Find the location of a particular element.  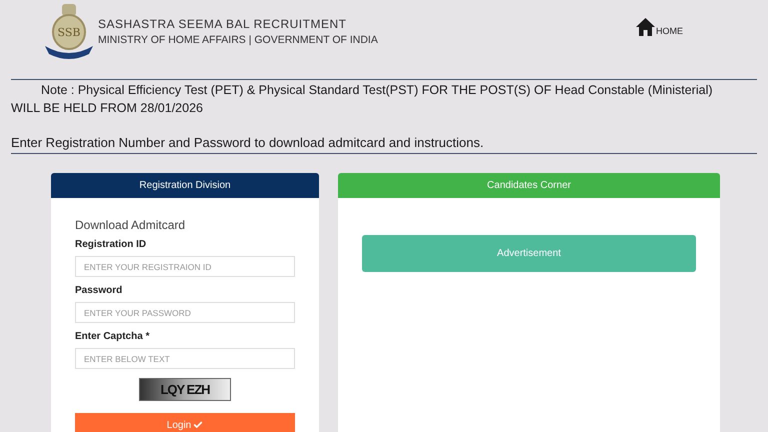

site-subtitle: MINISTRY OF HOME AFFAIRS | GOVERNMENT OF INDIA is located at coordinates (238, 40).